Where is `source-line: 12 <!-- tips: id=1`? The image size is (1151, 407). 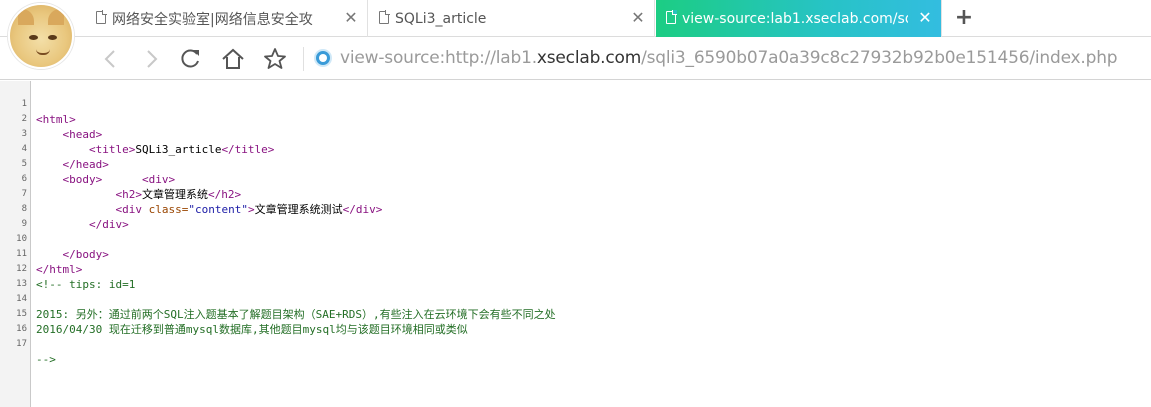 source-line: 12 <!-- tips: id=1 is located at coordinates (575, 269).